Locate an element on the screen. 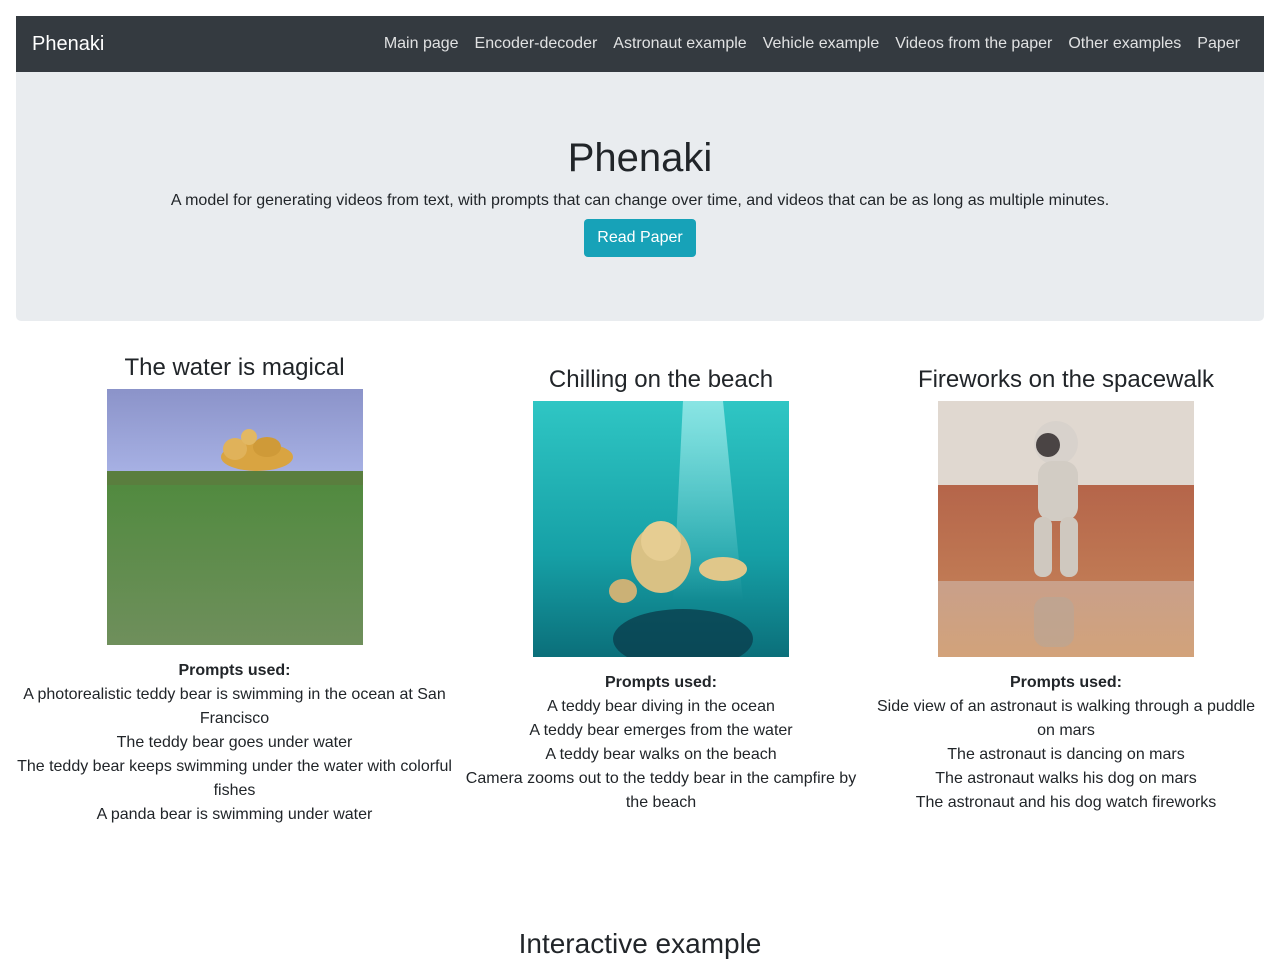  example-title: Fireworks on the spacewalk is located at coordinates (1066, 379).